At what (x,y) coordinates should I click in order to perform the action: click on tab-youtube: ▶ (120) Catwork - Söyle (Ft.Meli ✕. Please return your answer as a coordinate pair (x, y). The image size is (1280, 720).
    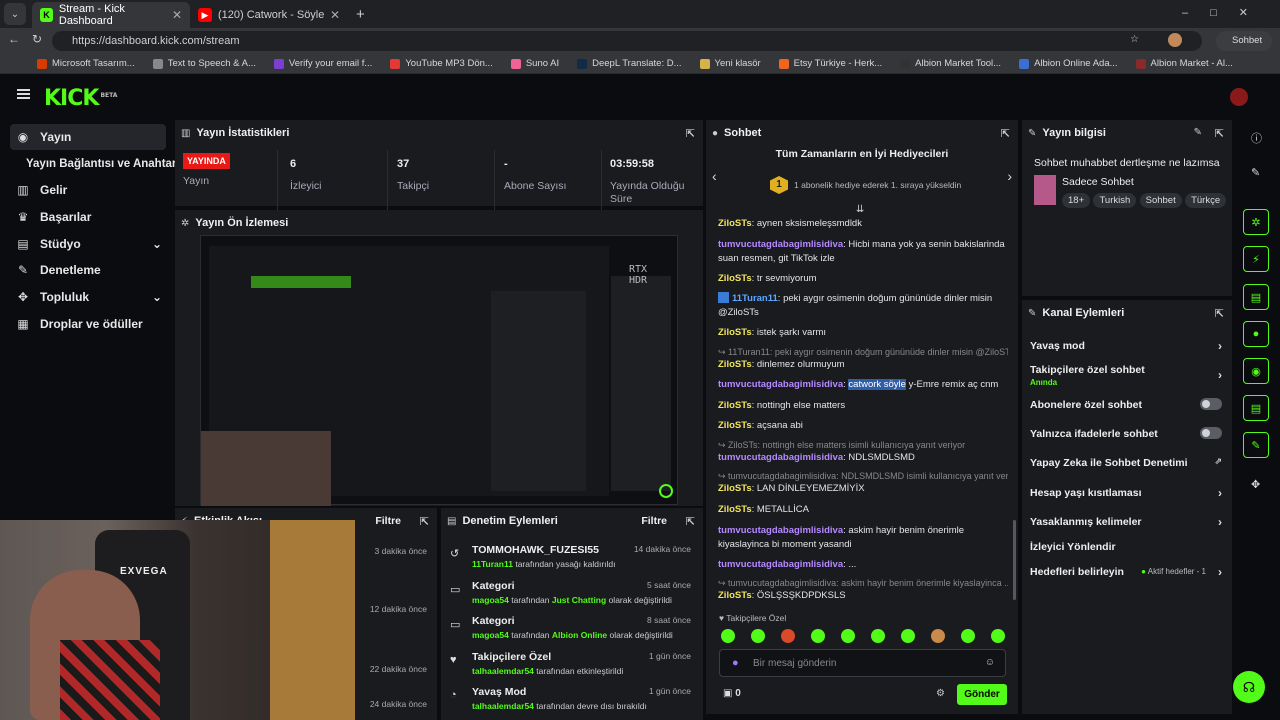
    Looking at the image, I should click on (269, 15).